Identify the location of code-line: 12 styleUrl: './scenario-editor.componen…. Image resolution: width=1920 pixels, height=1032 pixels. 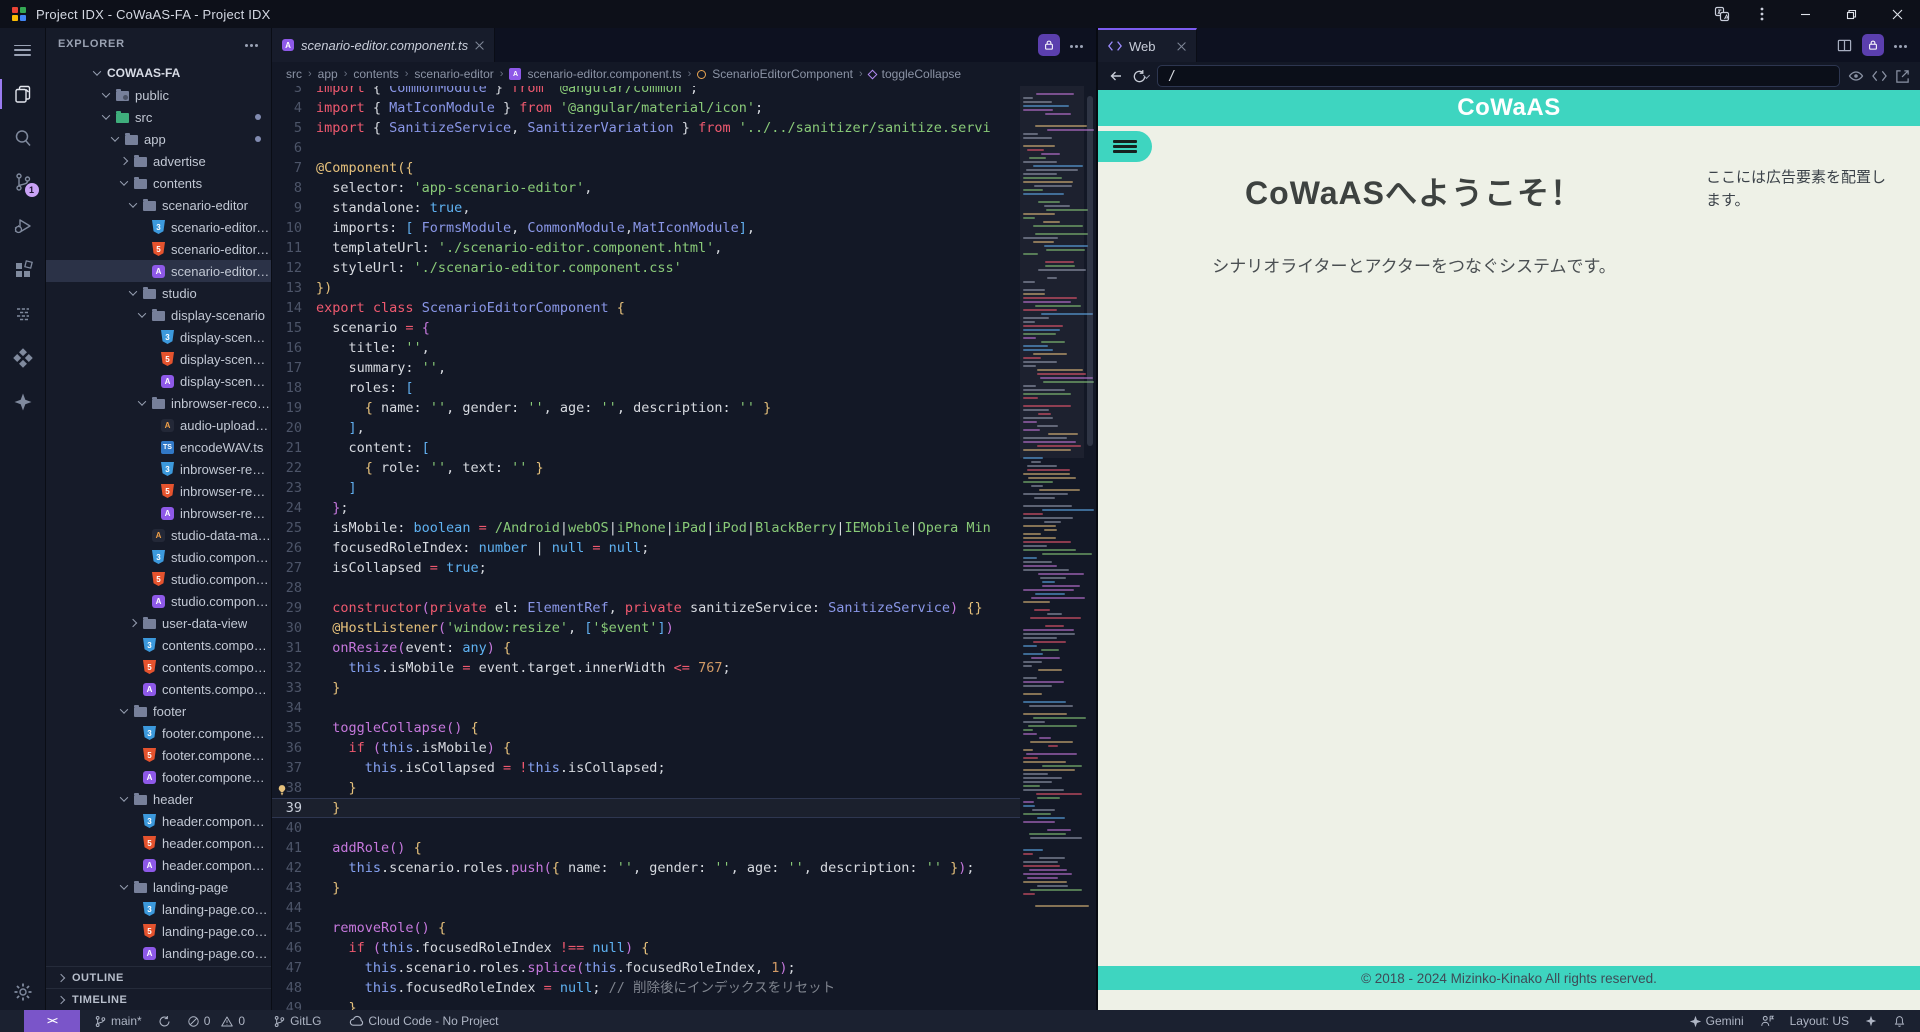
(646, 268).